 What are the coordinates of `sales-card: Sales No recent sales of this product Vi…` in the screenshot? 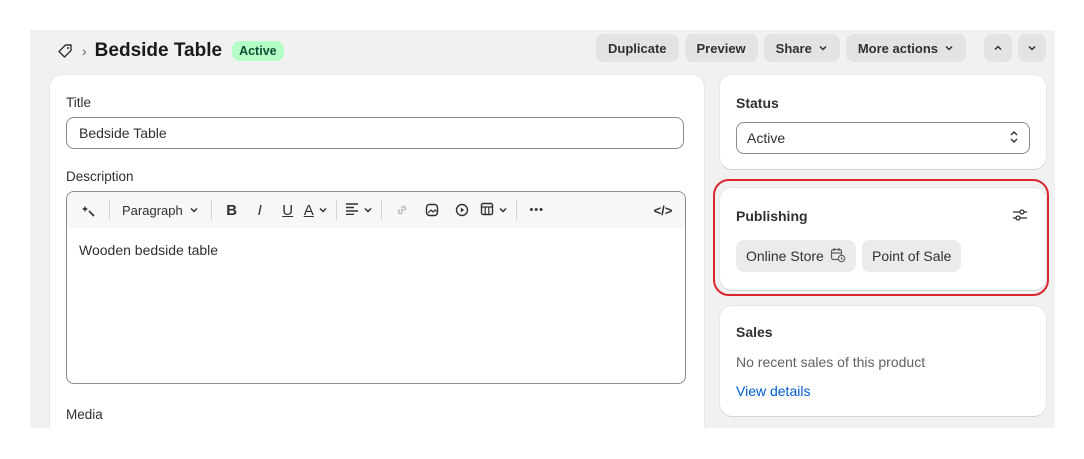 It's located at (883, 361).